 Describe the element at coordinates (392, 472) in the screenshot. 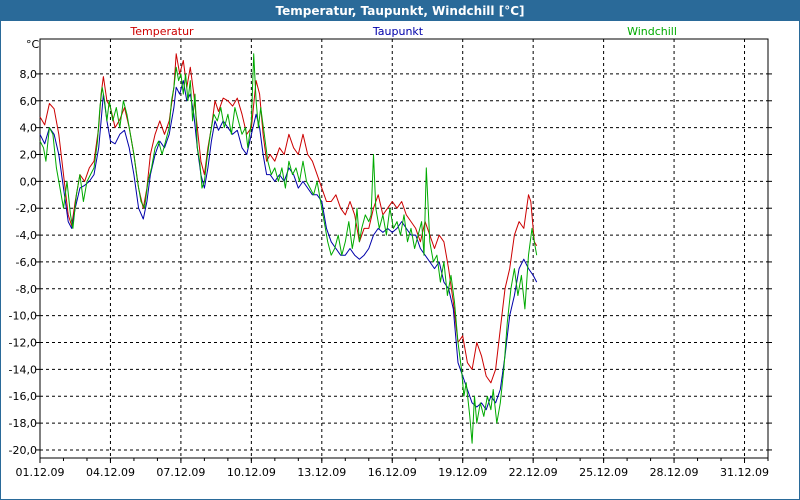

I see `x-tick-label: 16.12.09` at that location.